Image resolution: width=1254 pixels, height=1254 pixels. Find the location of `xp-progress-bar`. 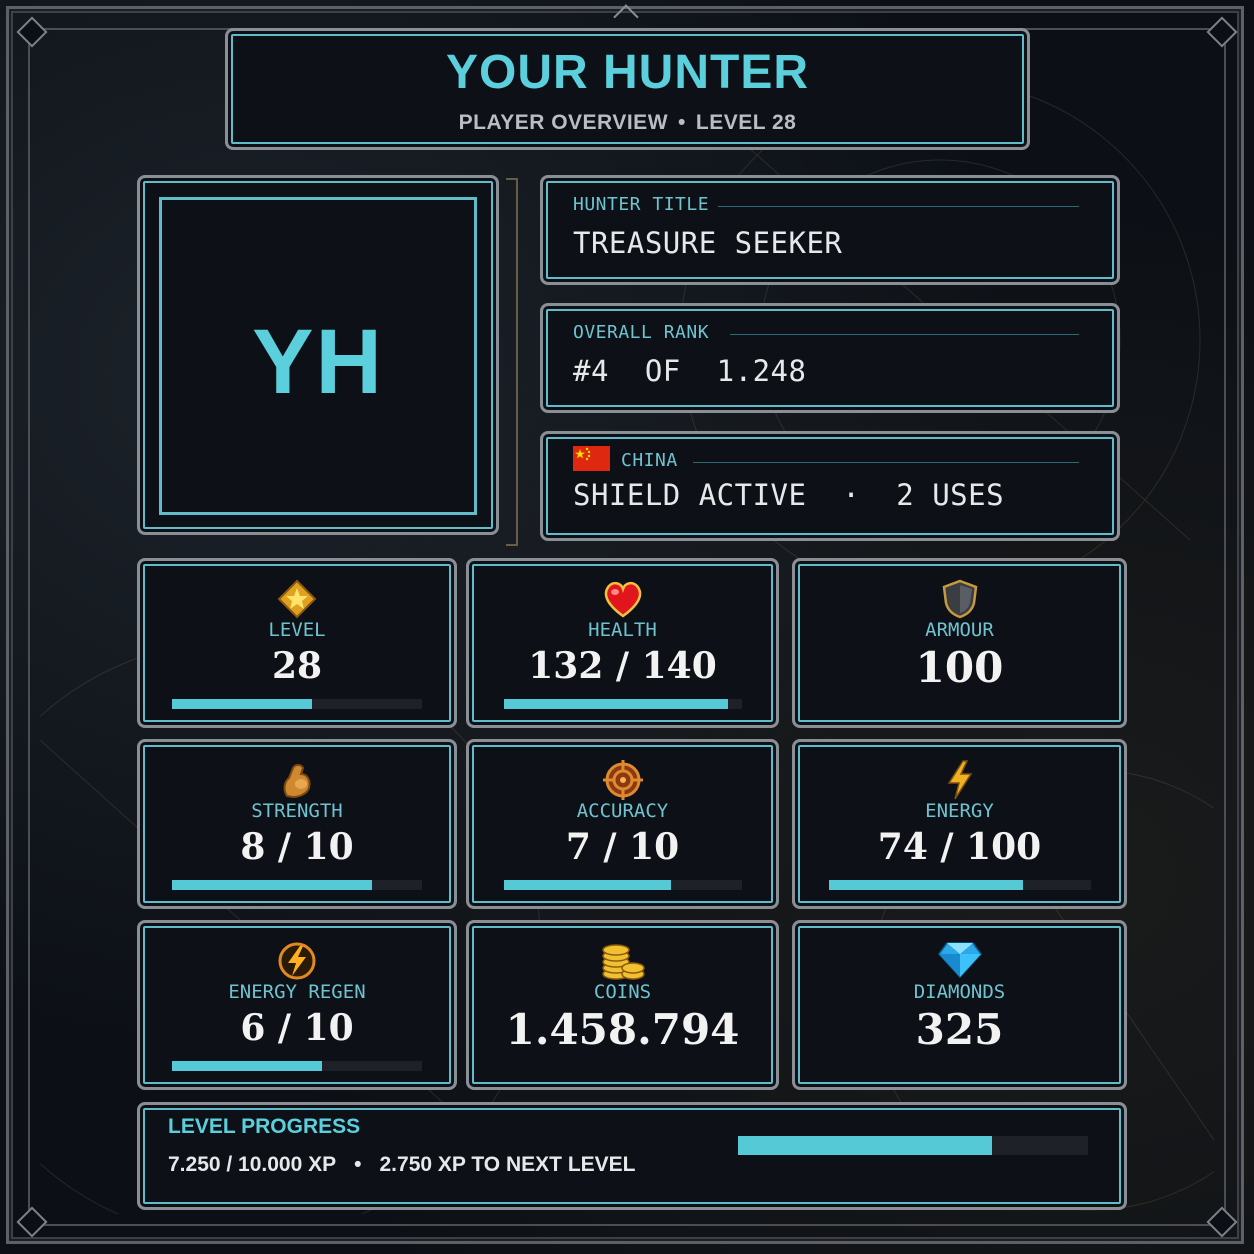

xp-progress-bar is located at coordinates (913, 1145).